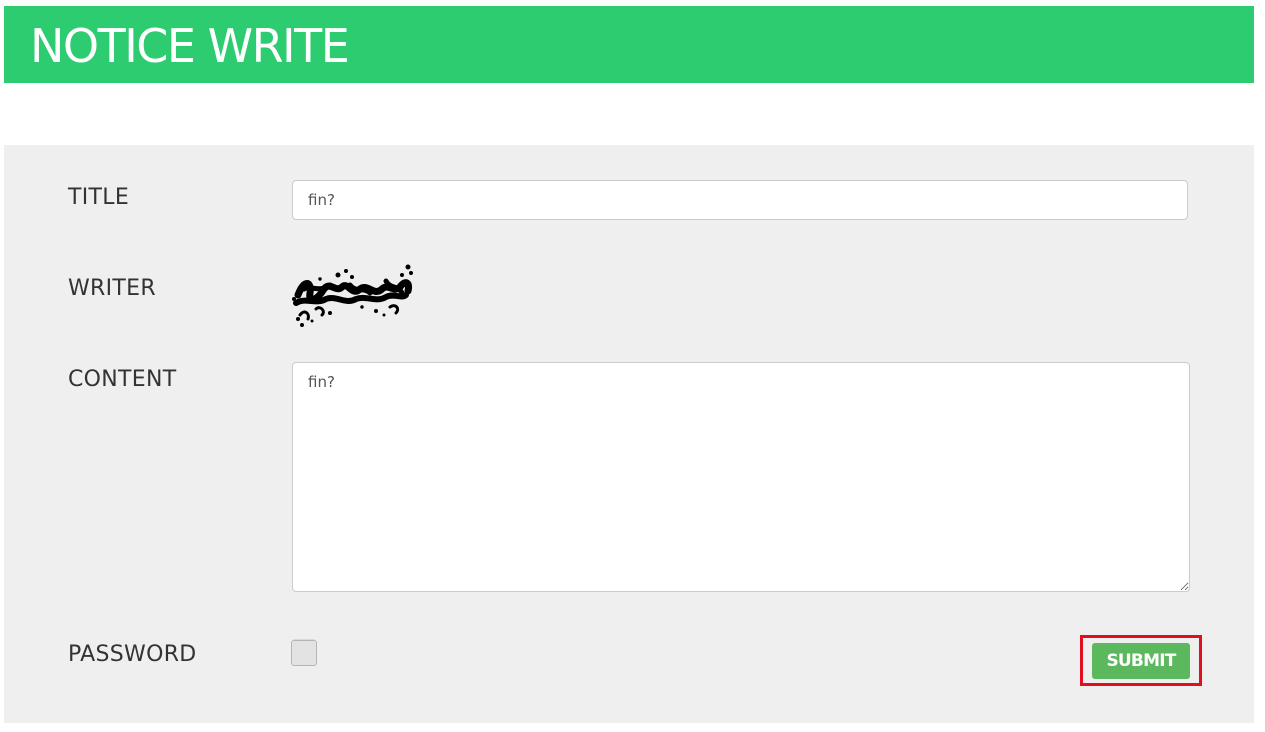  What do you see at coordinates (629, 44) in the screenshot?
I see `page-header: NOTICE WRITE` at bounding box center [629, 44].